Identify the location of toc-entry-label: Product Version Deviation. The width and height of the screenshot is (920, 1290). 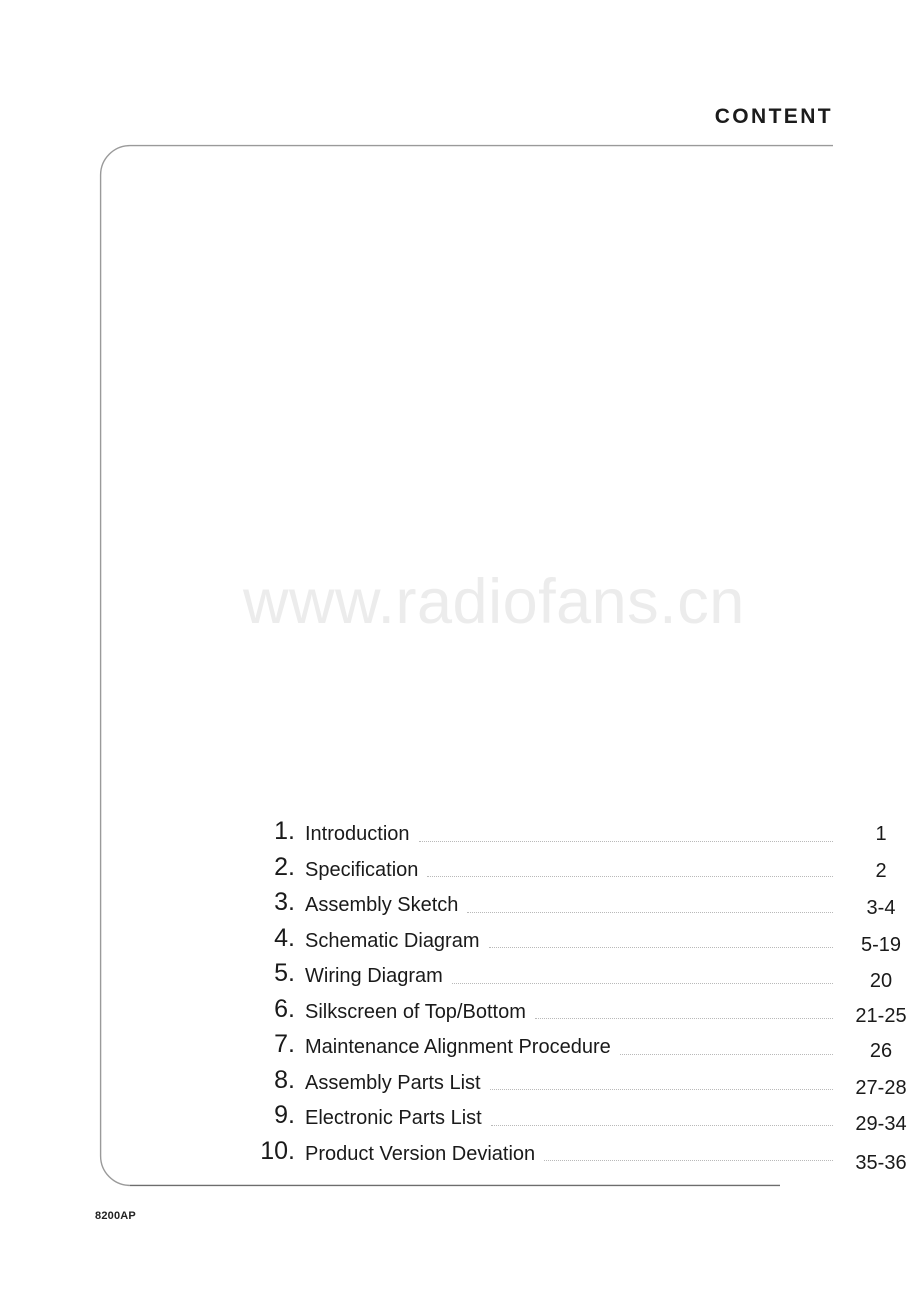
(420, 1153).